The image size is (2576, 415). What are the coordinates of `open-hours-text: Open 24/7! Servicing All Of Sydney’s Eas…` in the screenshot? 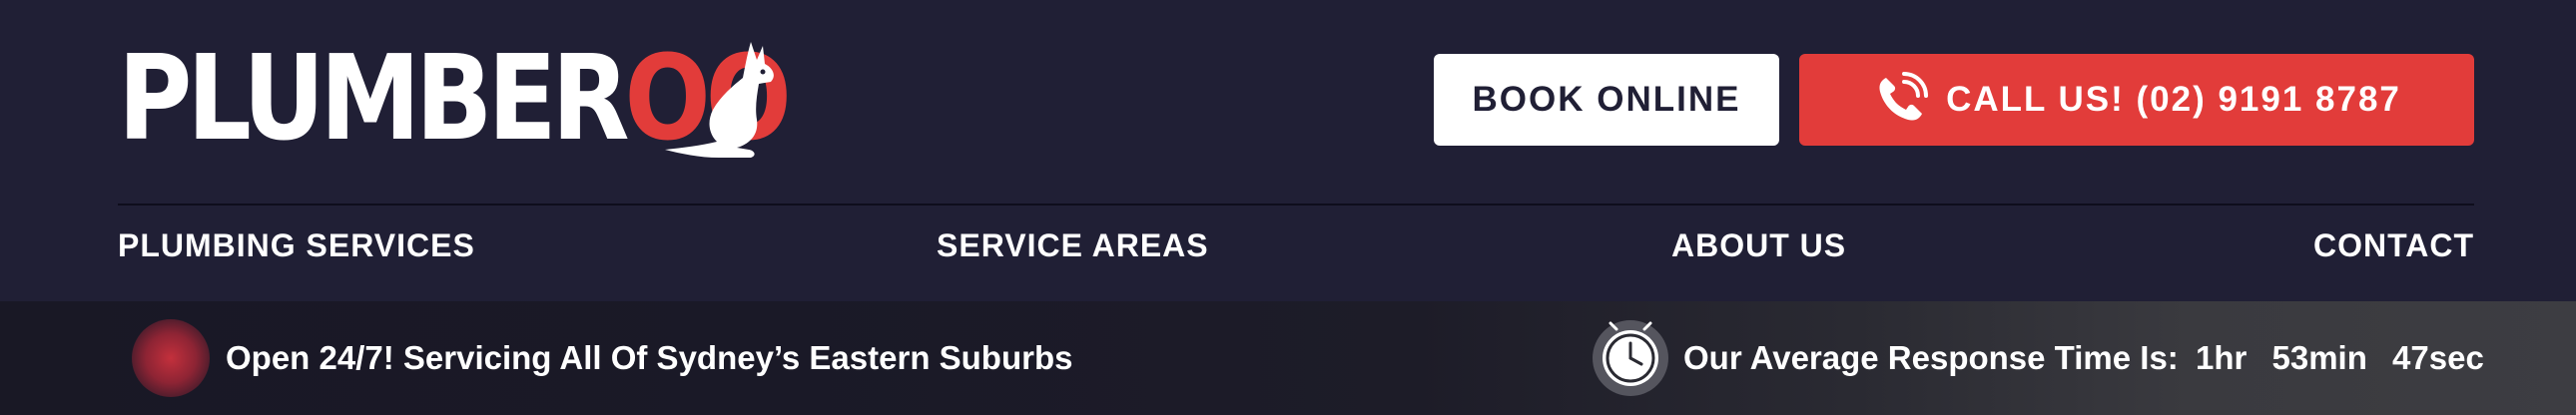 It's located at (649, 358).